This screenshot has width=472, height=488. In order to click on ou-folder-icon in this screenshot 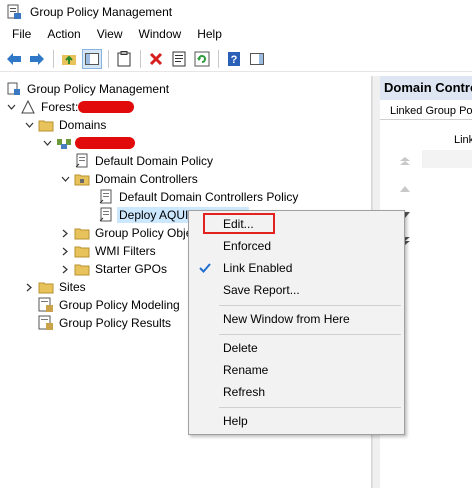, I will do `click(82, 179)`.